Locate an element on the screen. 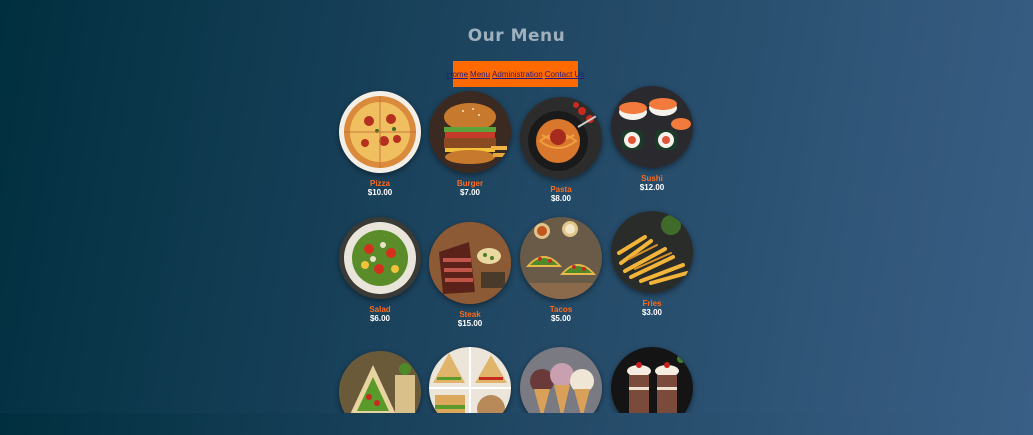 The image size is (1033, 435). item-name: Salad is located at coordinates (380, 309).